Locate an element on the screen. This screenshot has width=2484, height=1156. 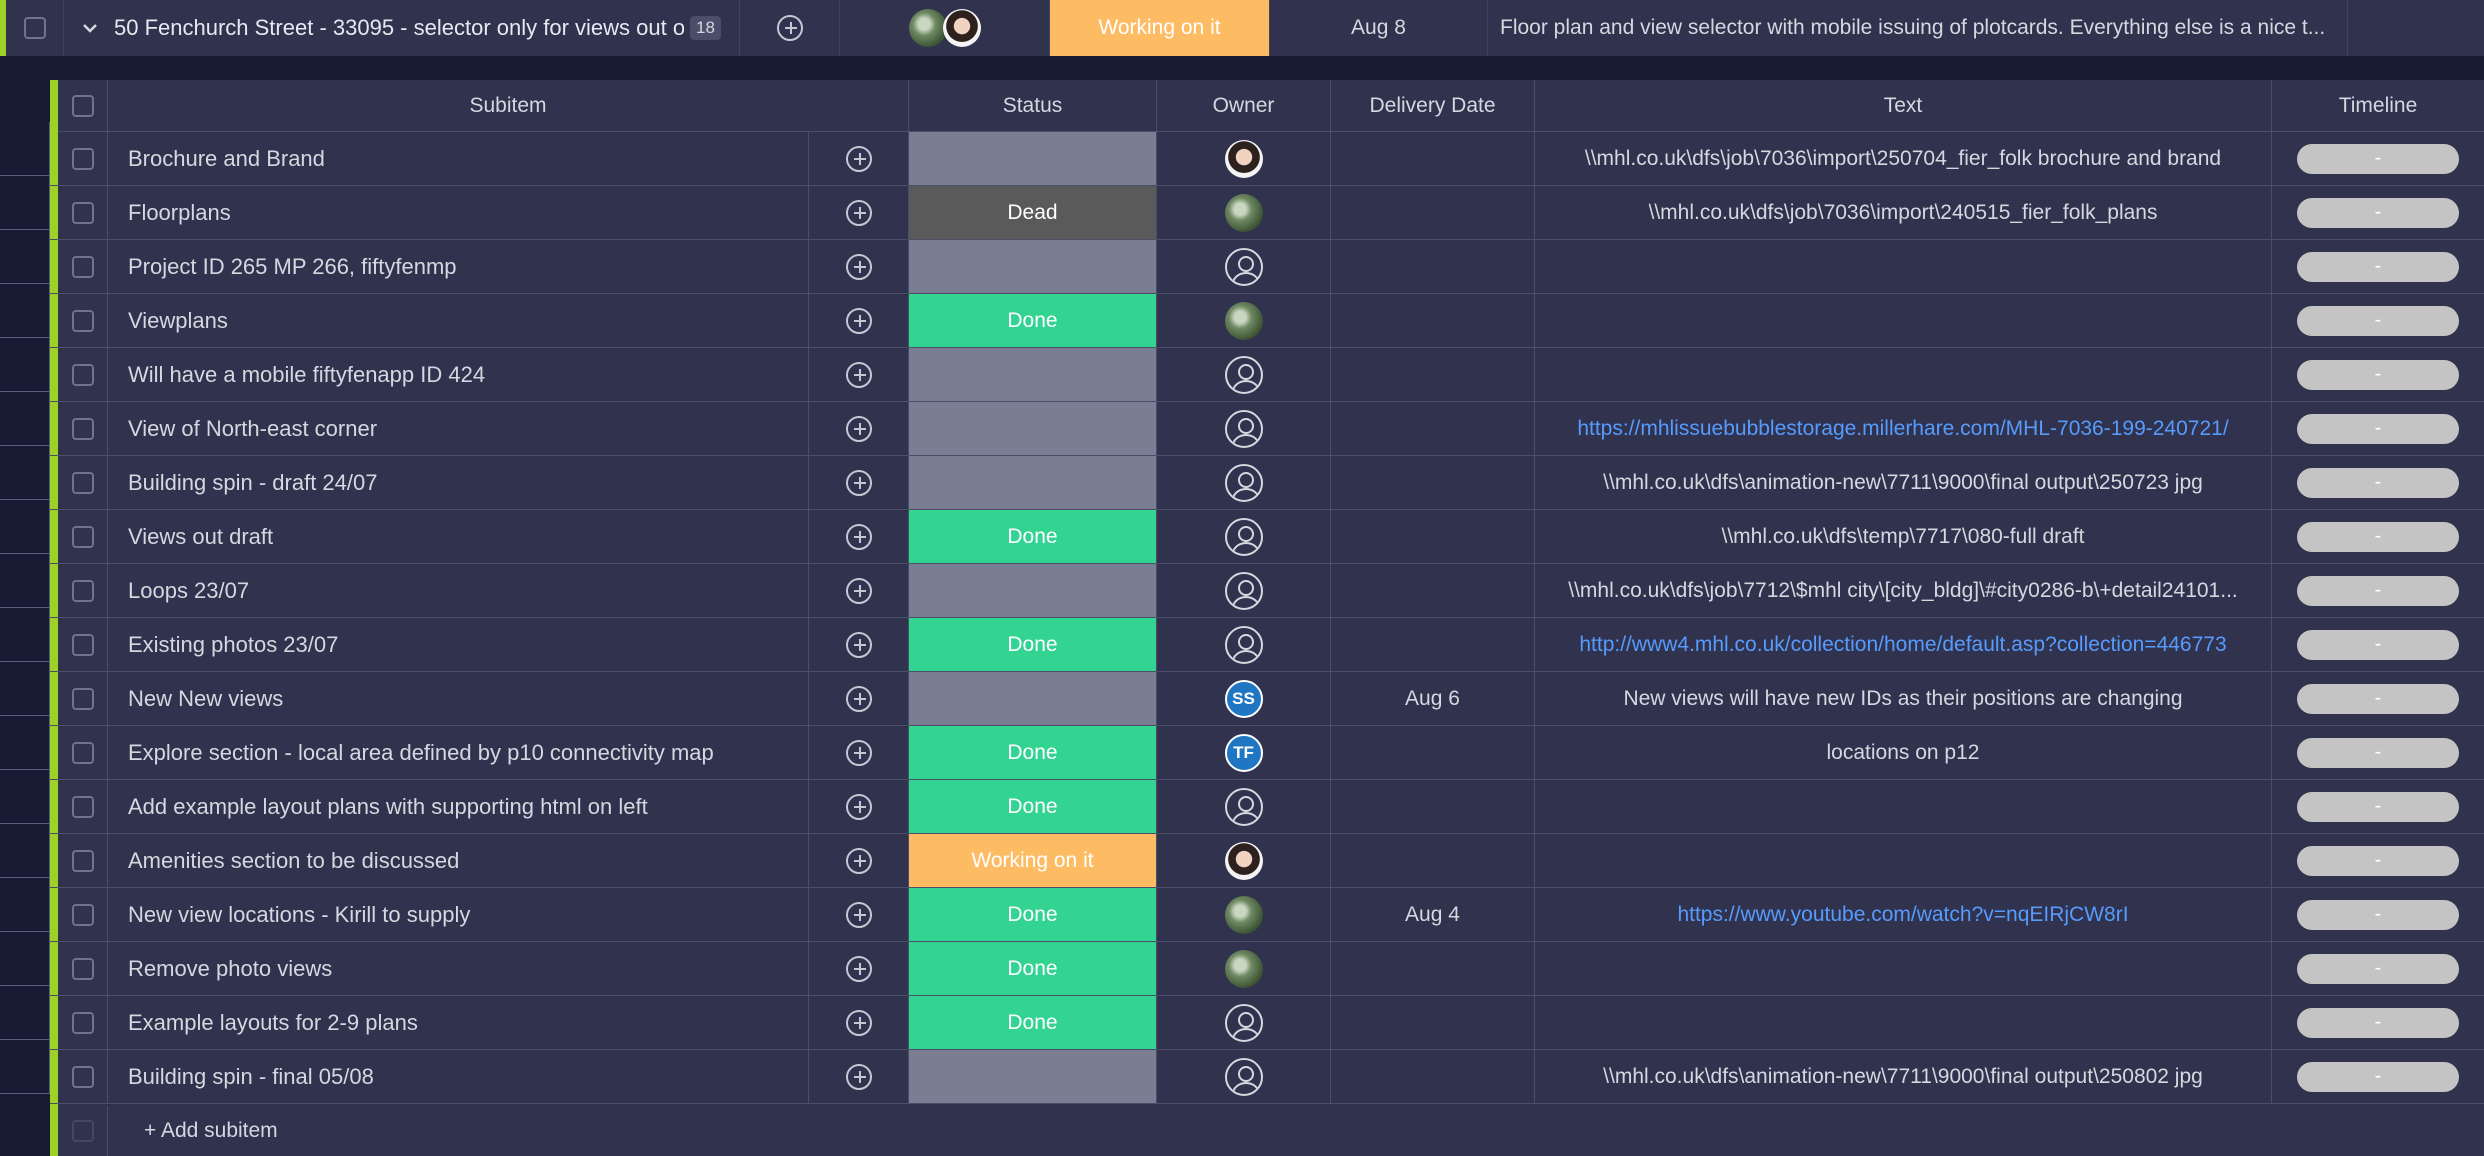
parent-status-cell: Working on it is located at coordinates (1160, 28).